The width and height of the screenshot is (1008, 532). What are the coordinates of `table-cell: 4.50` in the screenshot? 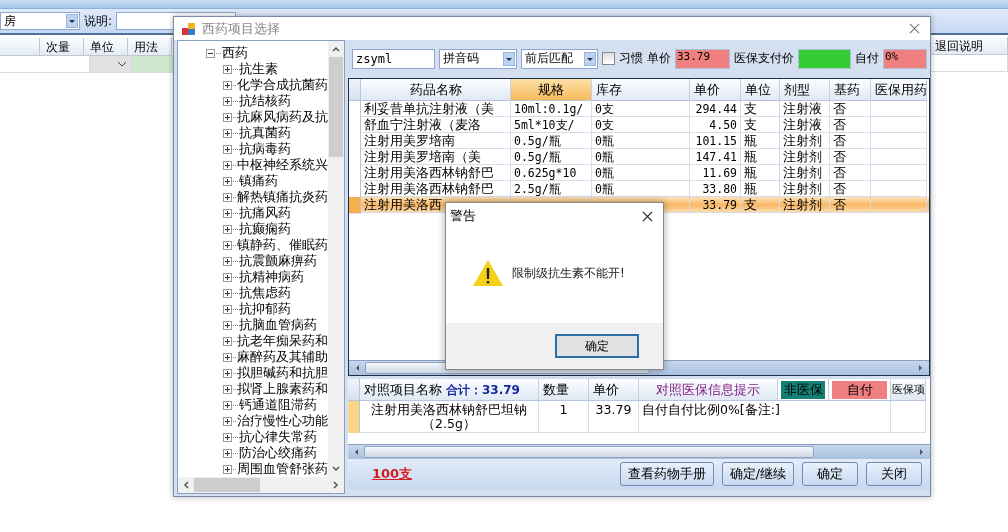 It's located at (715, 125).